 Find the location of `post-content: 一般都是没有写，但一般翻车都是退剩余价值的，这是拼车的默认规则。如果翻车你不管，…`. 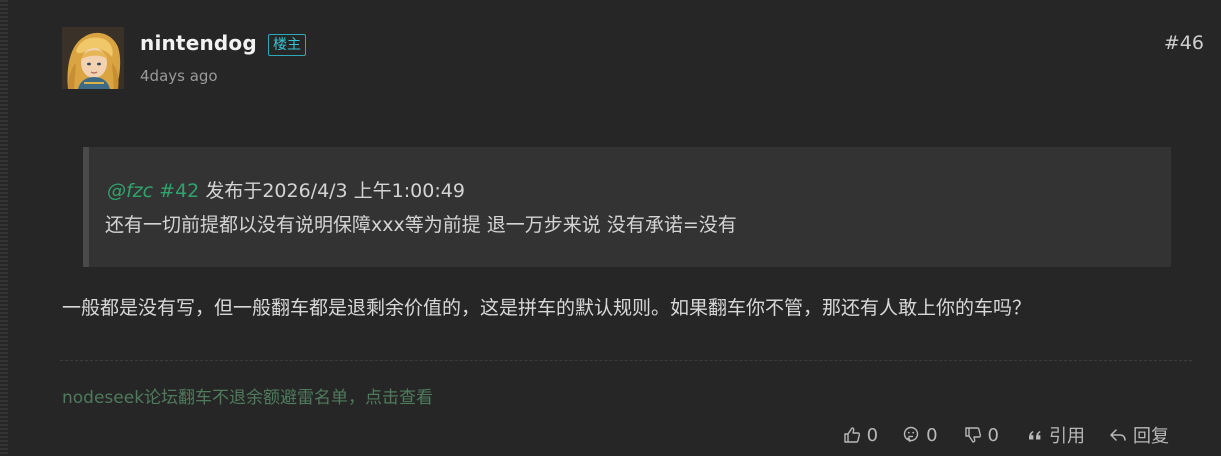

post-content: 一般都是没有写，但一般翻车都是退剩余价值的，这是拼车的默认规则。如果翻车你不管，… is located at coordinates (547, 308).